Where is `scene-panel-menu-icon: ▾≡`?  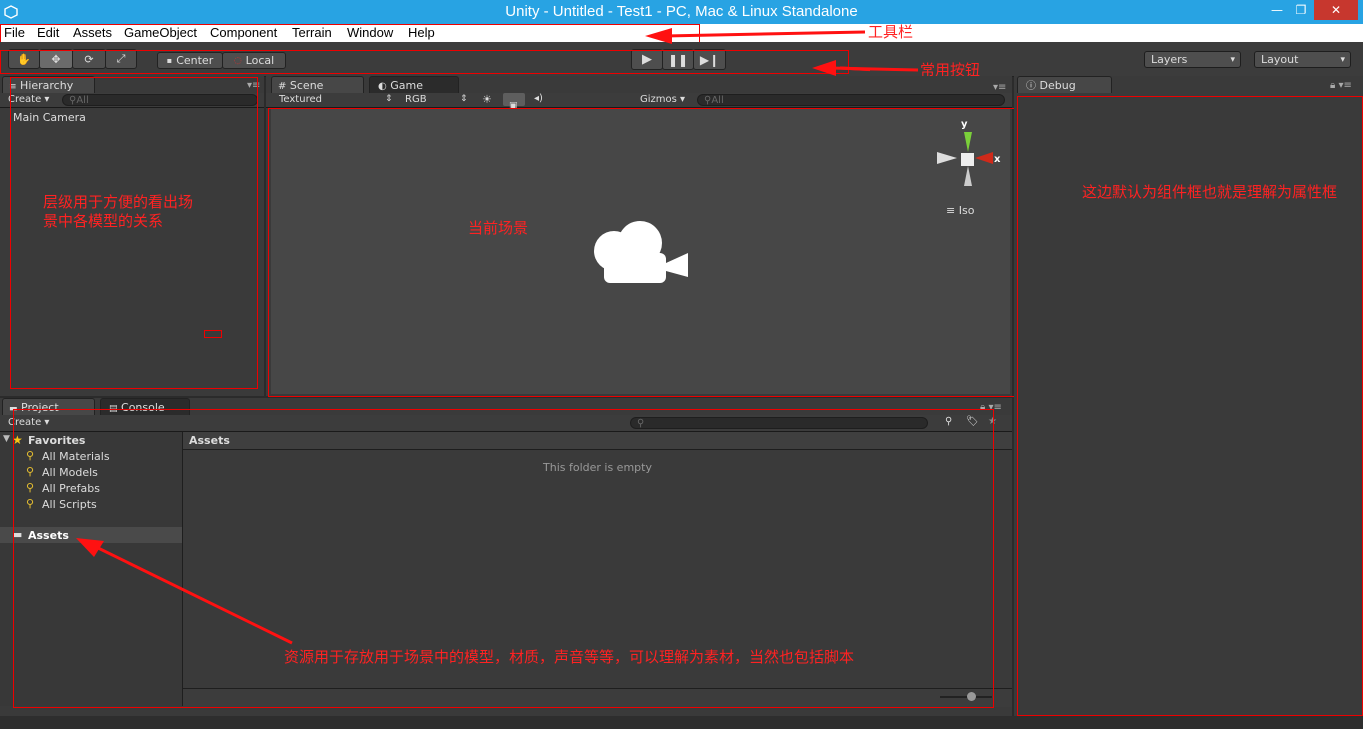 scene-panel-menu-icon: ▾≡ is located at coordinates (999, 87).